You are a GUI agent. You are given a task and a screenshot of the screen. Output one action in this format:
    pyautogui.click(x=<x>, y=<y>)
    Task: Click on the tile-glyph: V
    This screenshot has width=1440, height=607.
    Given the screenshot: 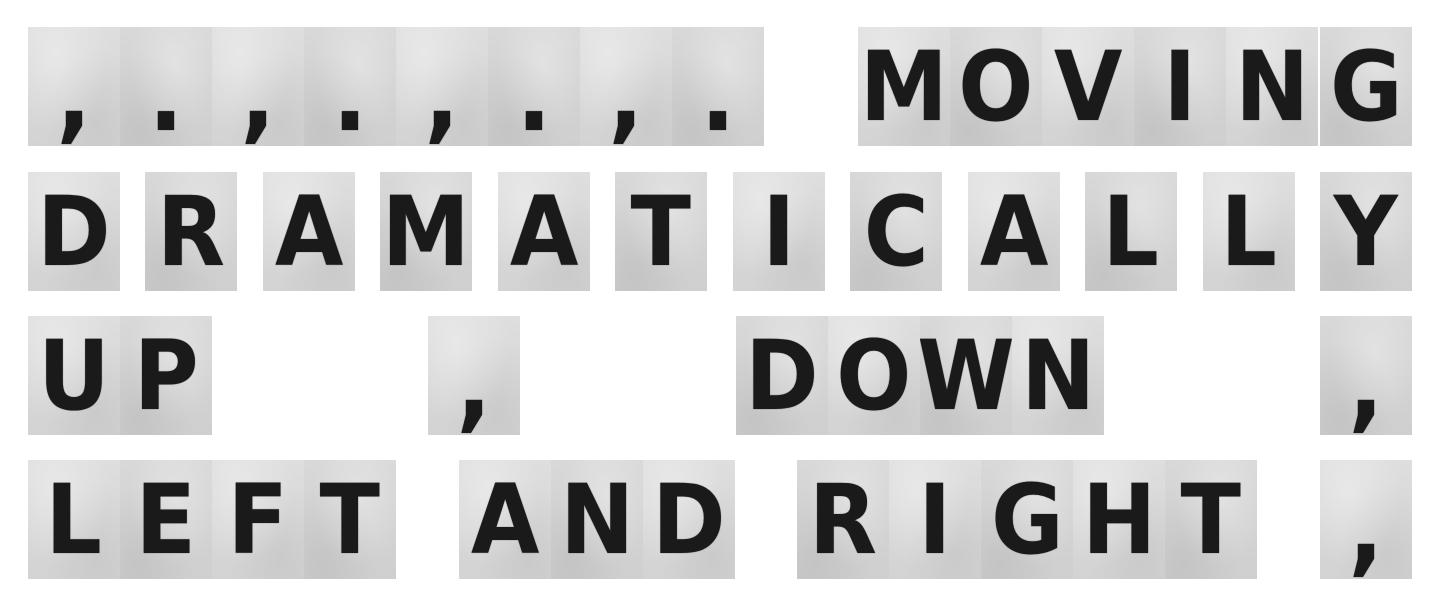 What is the action you would take?
    pyautogui.click(x=1088, y=86)
    